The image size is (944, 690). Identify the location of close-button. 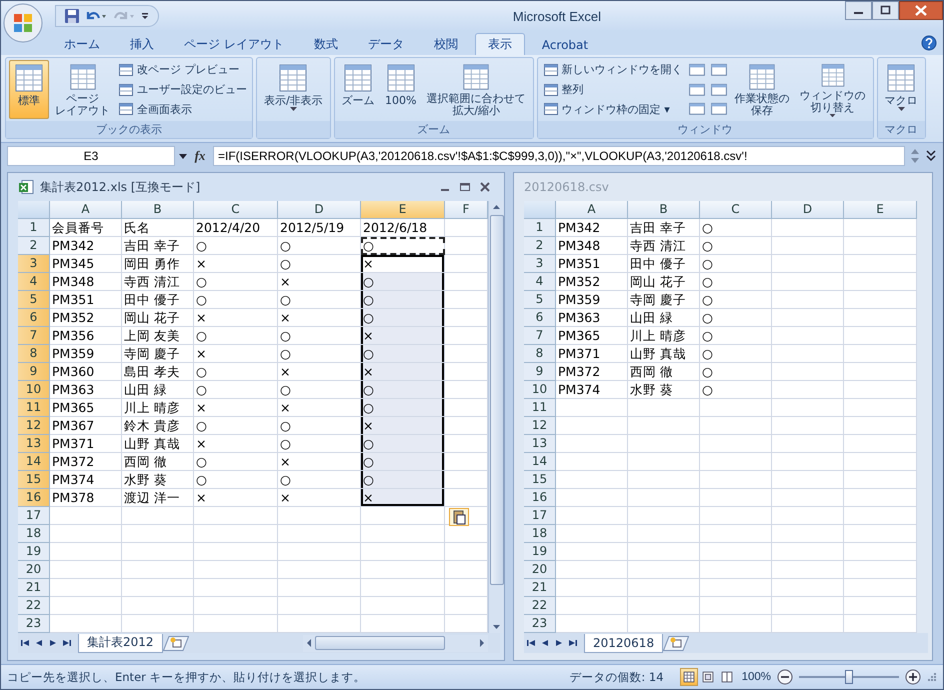
(921, 10).